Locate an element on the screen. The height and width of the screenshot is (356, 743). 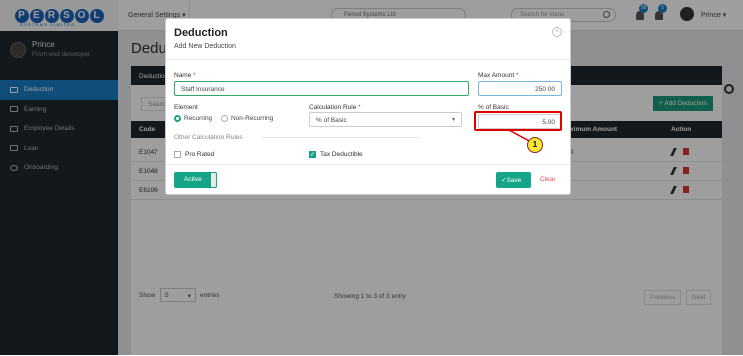
max-amount-label-text: Max Amount is located at coordinates (496, 75).